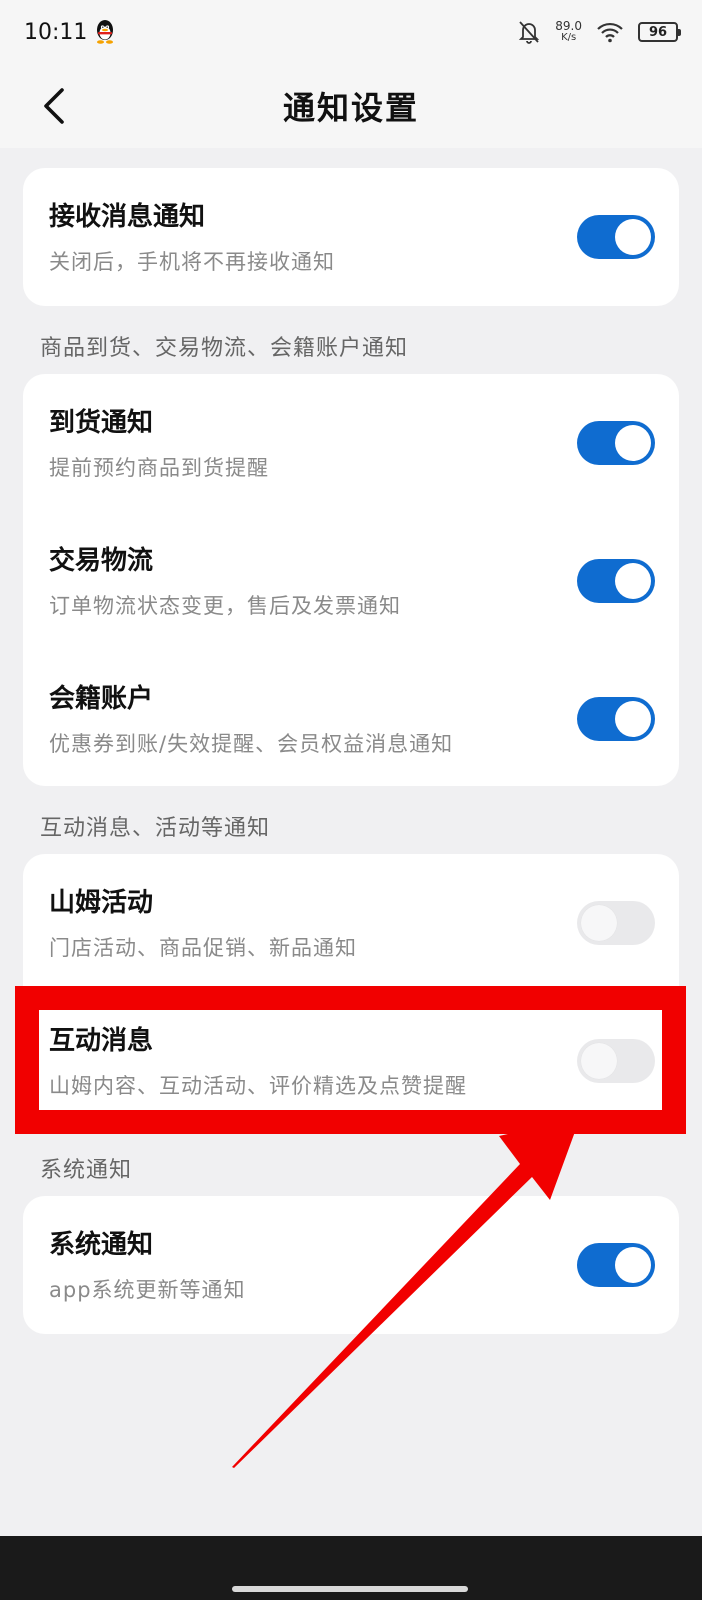 The width and height of the screenshot is (702, 1600). Describe the element at coordinates (101, 903) in the screenshot. I see `setting-title: 山姆活动` at that location.